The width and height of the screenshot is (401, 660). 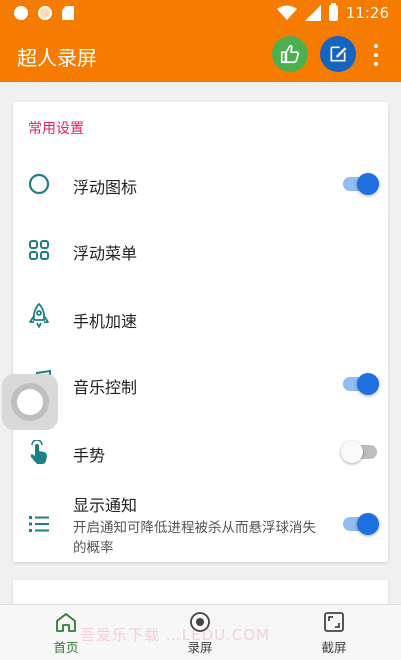 I want to click on setting-floating-icon: 浮动图标, so click(x=200, y=184).